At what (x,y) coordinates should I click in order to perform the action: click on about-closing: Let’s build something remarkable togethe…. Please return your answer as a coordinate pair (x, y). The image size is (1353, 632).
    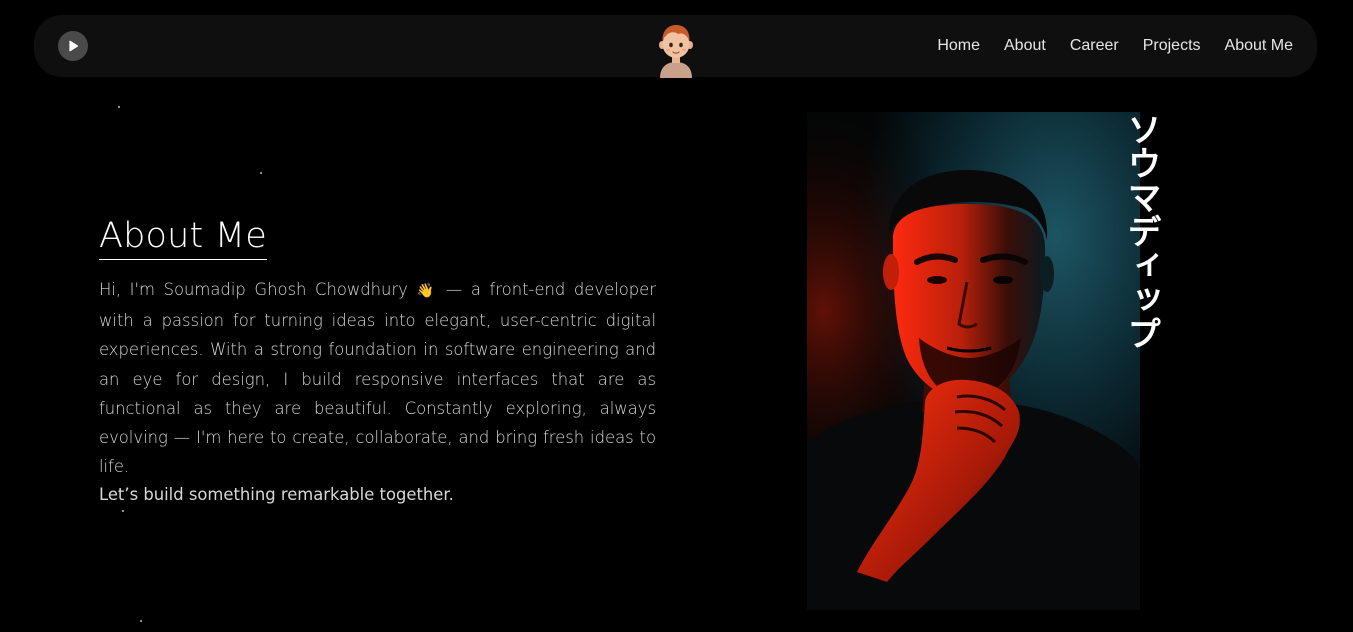
    Looking at the image, I should click on (276, 494).